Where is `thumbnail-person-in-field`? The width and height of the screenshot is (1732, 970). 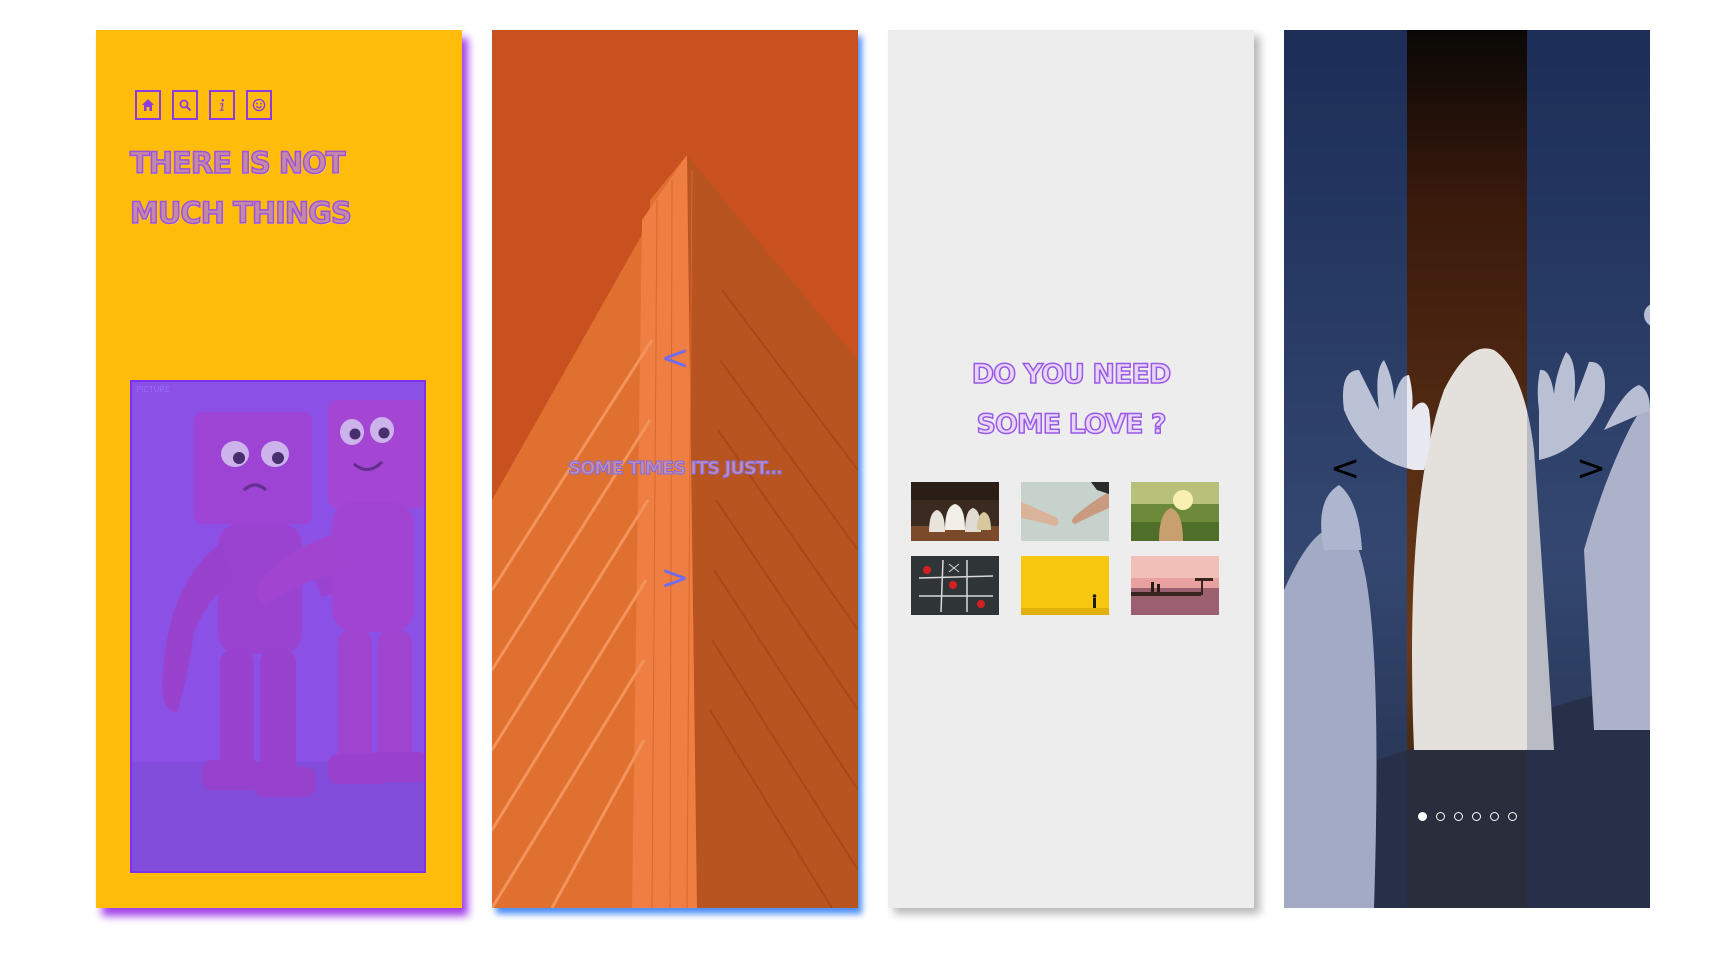 thumbnail-person-in-field is located at coordinates (1175, 511).